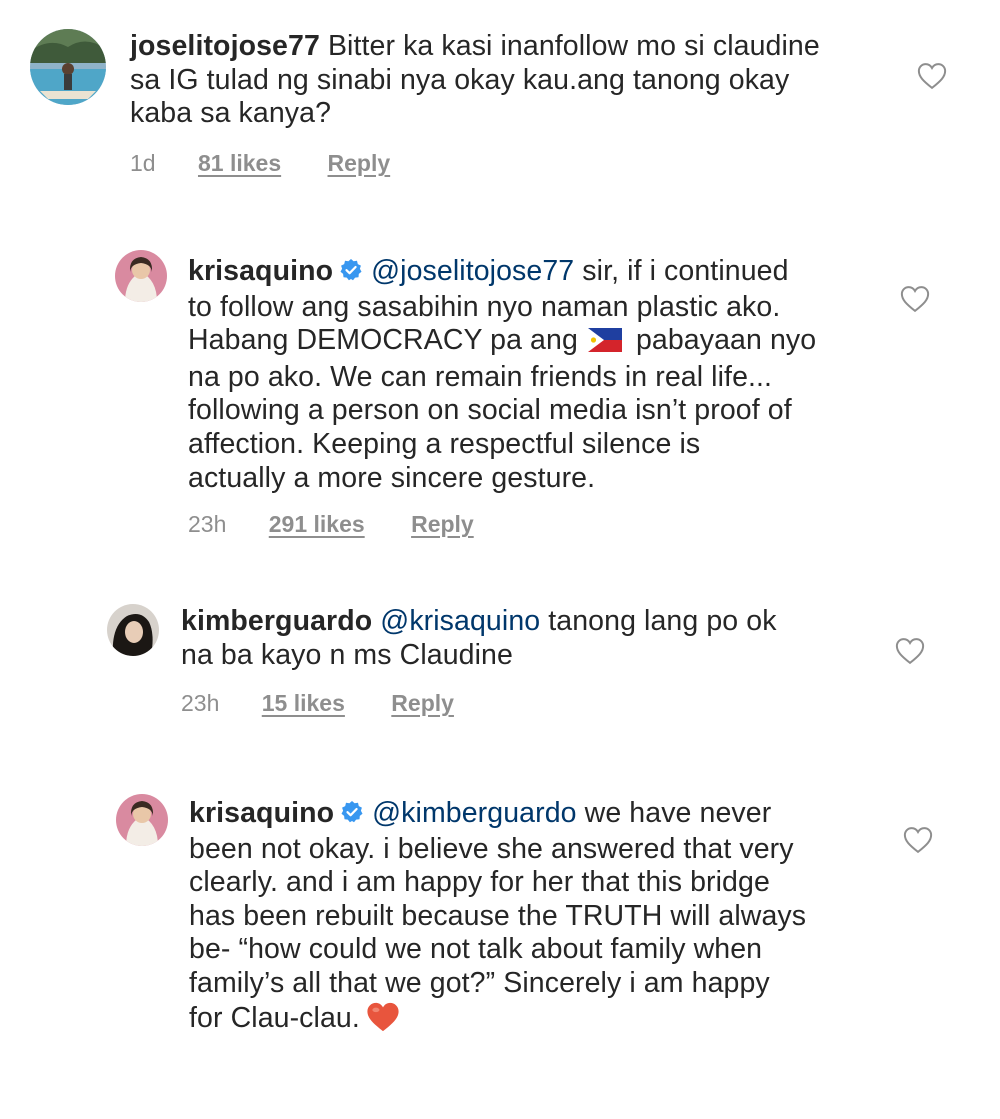 This screenshot has height=1119, width=1000. Describe the element at coordinates (726, 340) in the screenshot. I see `comment-text: pabayaan nyo` at that location.